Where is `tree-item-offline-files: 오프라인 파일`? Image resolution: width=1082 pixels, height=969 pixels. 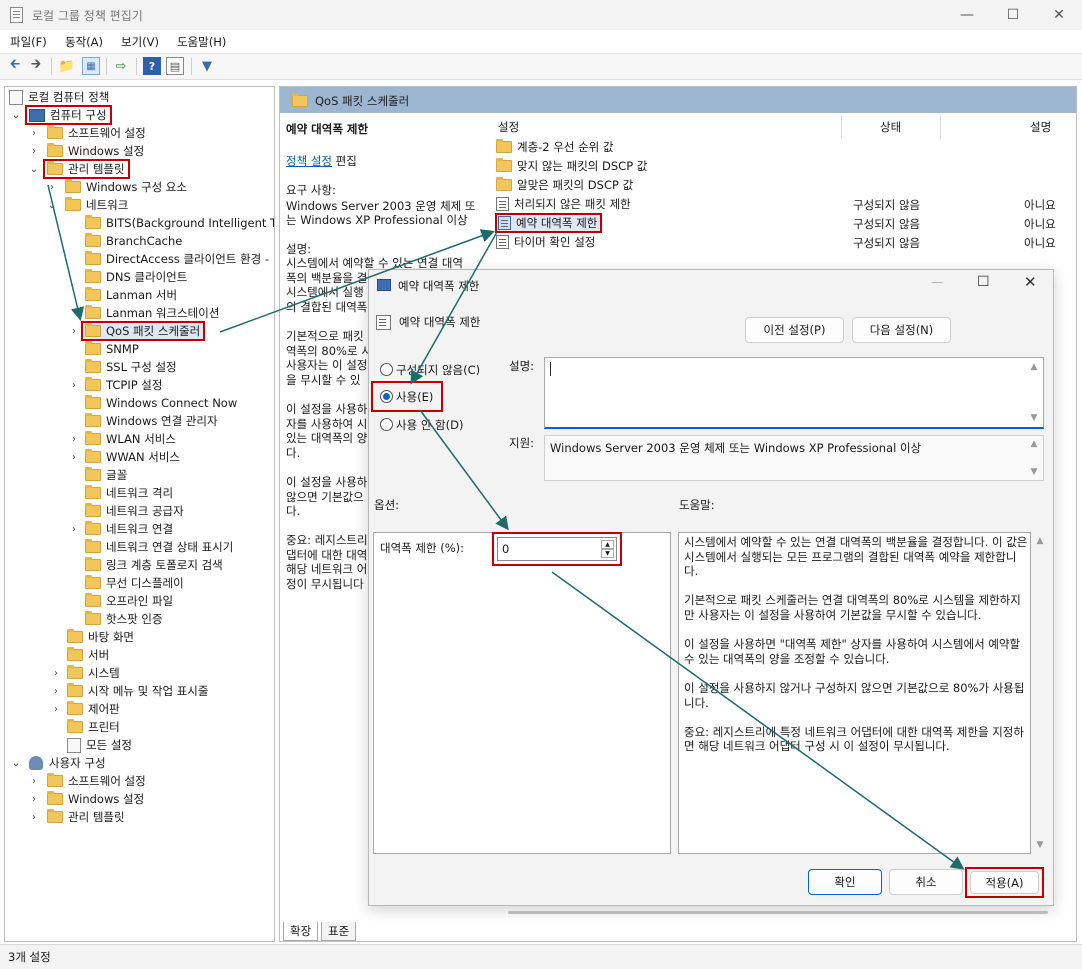 tree-item-offline-files: 오프라인 파일 is located at coordinates (129, 601).